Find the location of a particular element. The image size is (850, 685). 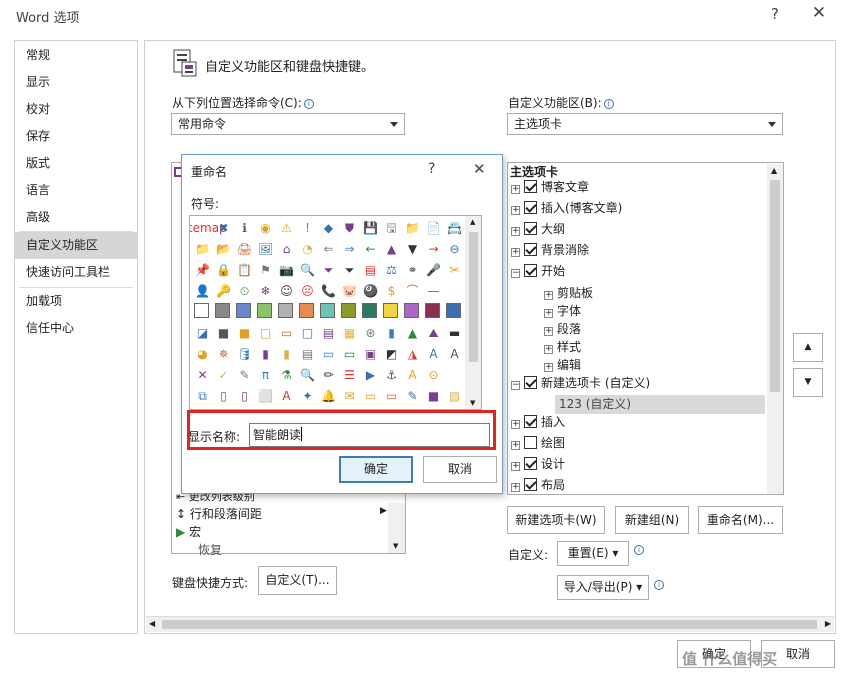

symbol-cell: 📄 is located at coordinates (433, 227).